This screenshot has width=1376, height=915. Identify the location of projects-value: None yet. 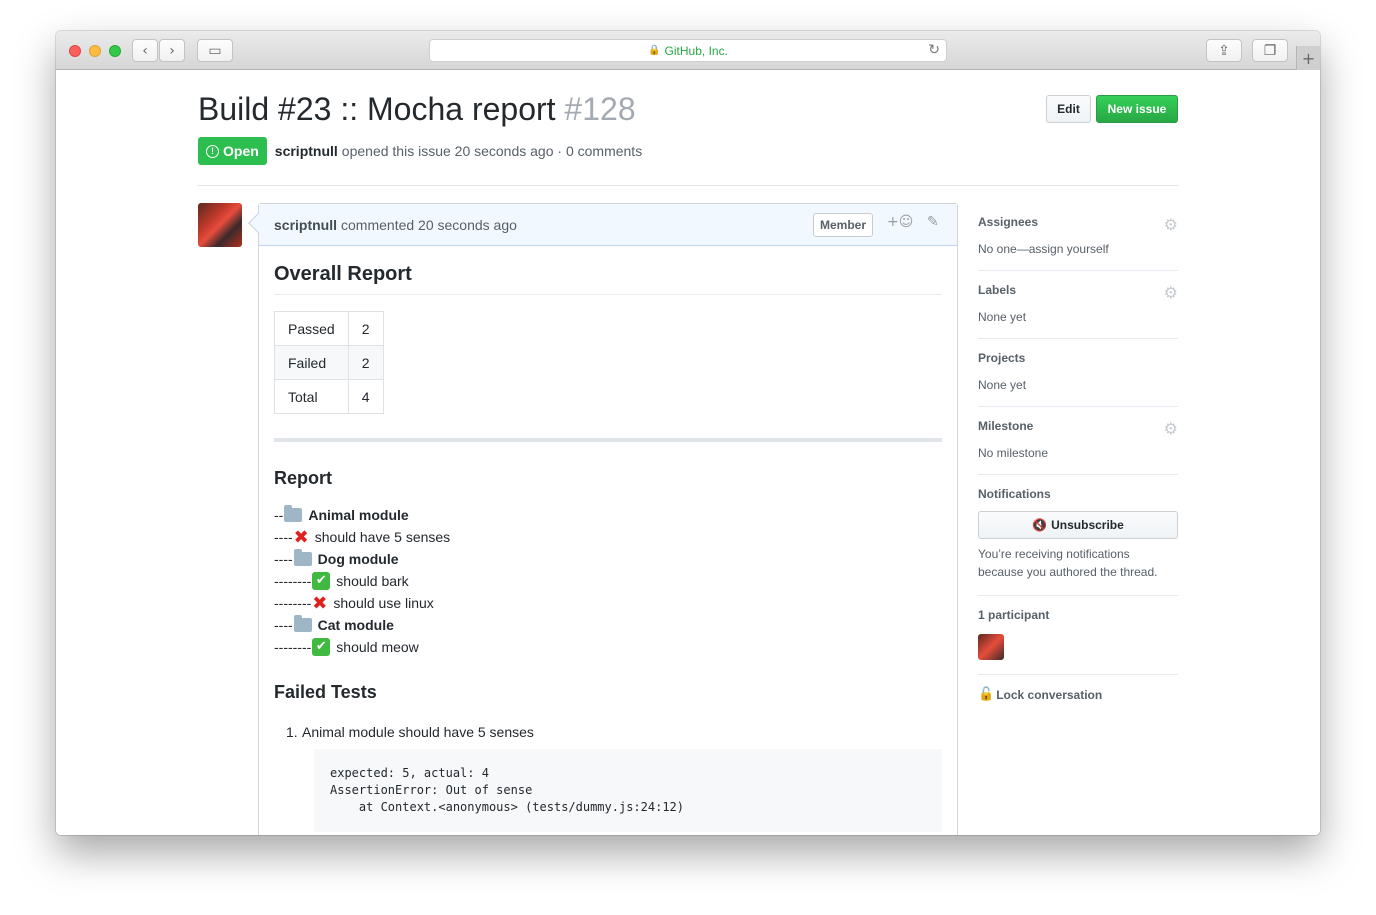
(1002, 385).